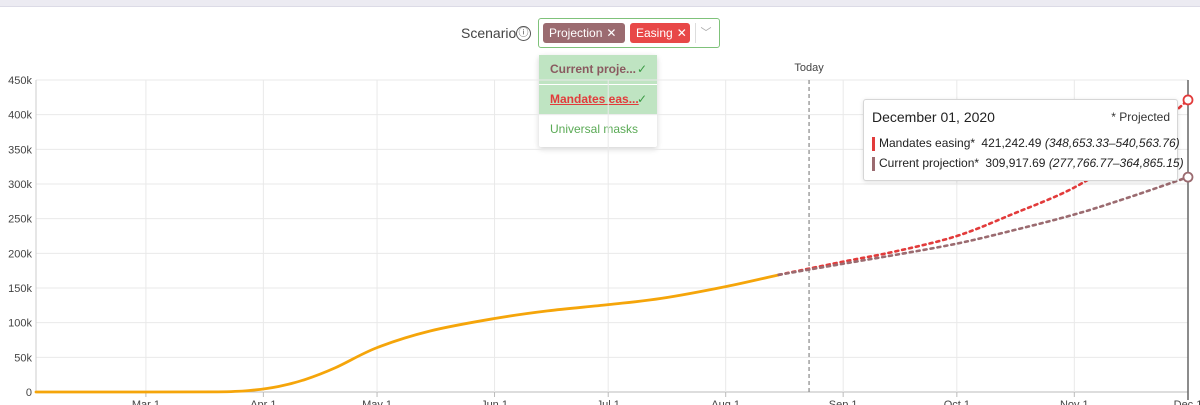 Image resolution: width=1200 pixels, height=405 pixels. Describe the element at coordinates (1188, 177) in the screenshot. I see `hover-point-projection` at that location.